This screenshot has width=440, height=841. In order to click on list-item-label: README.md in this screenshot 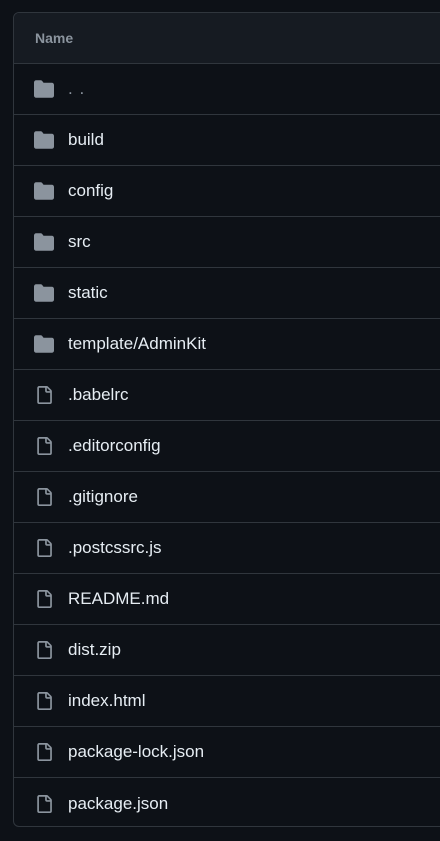, I will do `click(119, 598)`.